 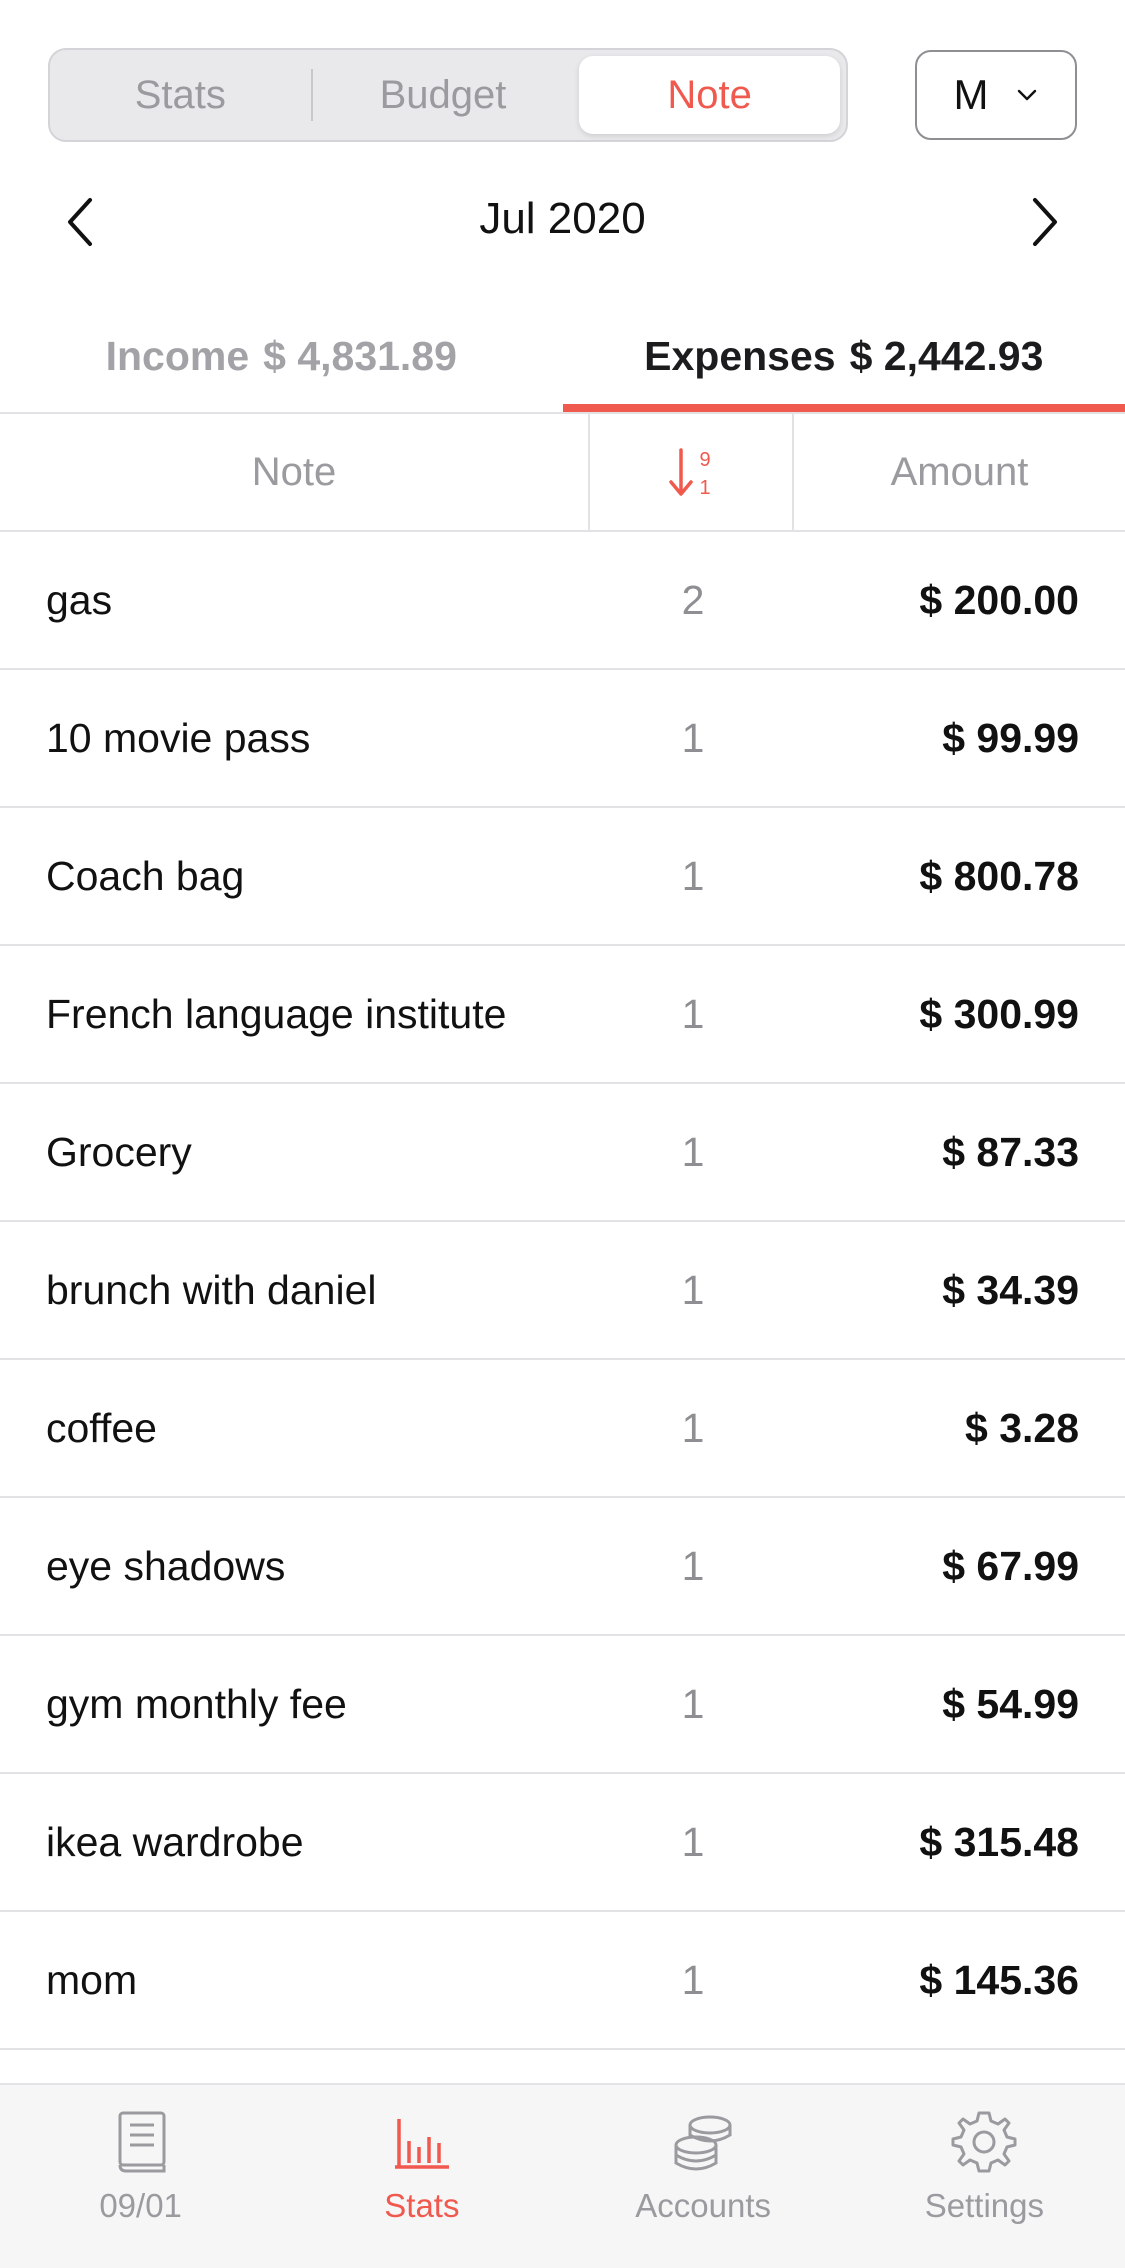 What do you see at coordinates (422, 2205) in the screenshot?
I see `tab-label: Stats` at bounding box center [422, 2205].